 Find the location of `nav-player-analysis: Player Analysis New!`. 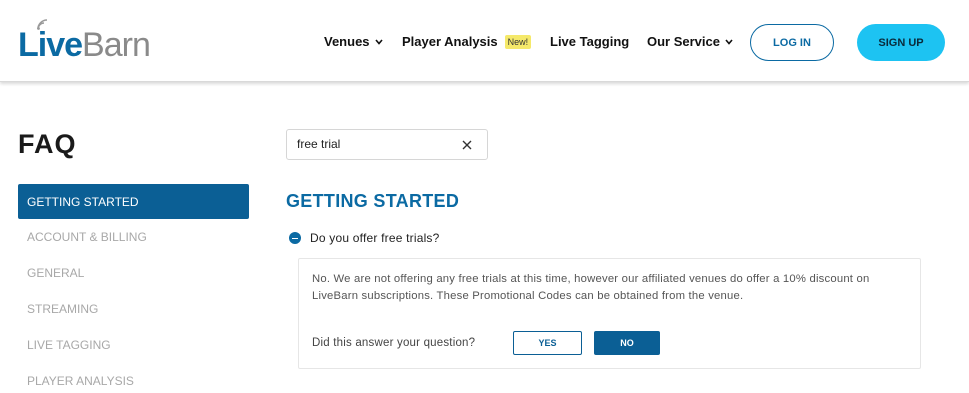

nav-player-analysis: Player Analysis New! is located at coordinates (467, 41).